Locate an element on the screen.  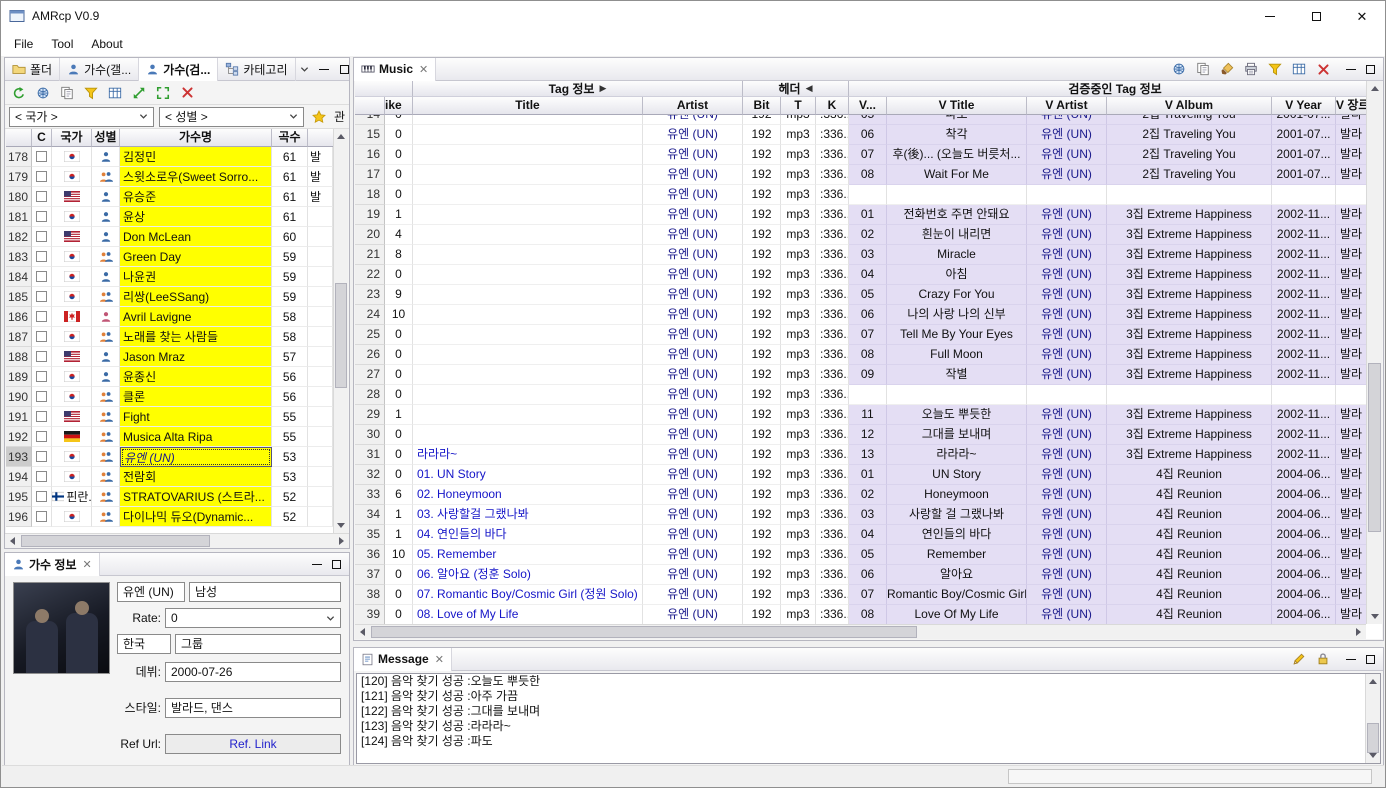
artist-name: 노래를 찾는 사람들 is located at coordinates (196, 337).